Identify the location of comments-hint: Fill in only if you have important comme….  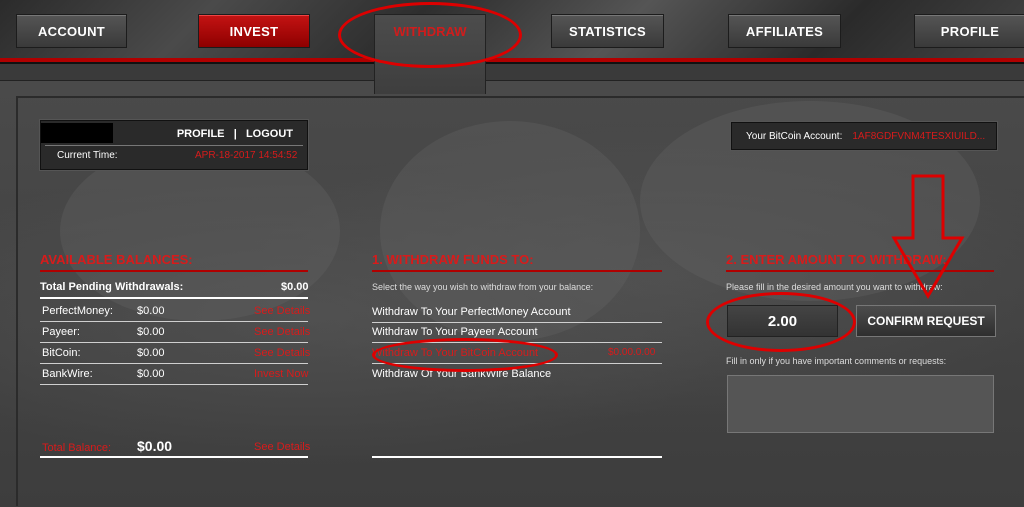
(836, 361).